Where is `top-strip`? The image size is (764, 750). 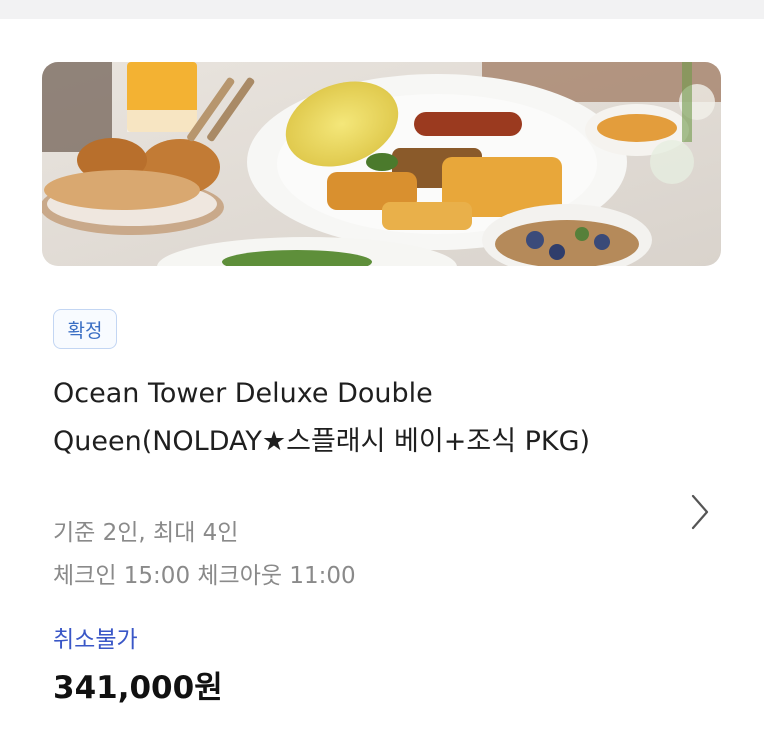 top-strip is located at coordinates (382, 9).